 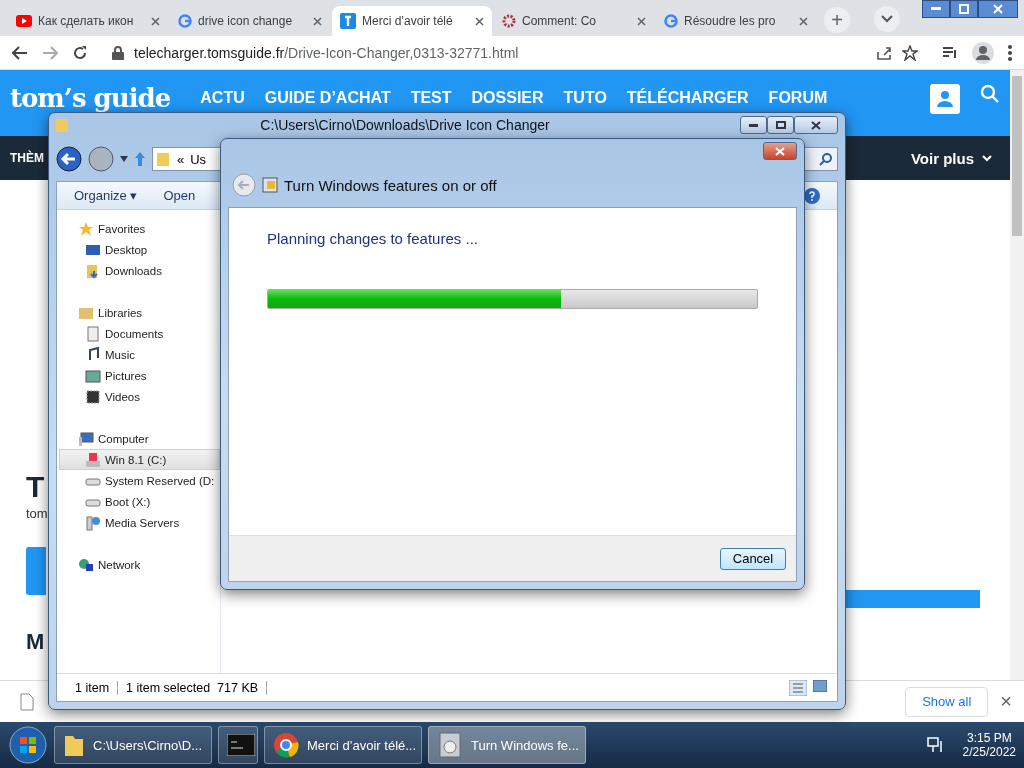 I want to click on url-text: telecharger.tomsguide.fr/Drive-Icon-Changer,0313-32771.html, so click(x=326, y=52).